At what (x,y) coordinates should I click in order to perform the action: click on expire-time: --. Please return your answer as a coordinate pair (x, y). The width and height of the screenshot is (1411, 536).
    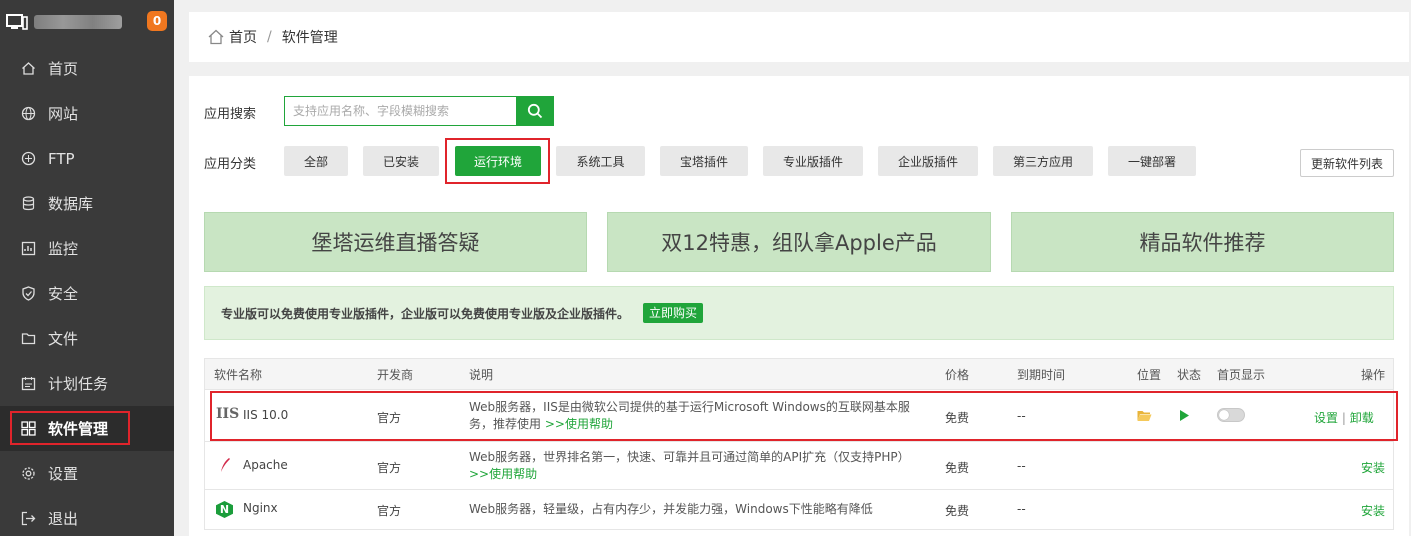
    Looking at the image, I should click on (1021, 466).